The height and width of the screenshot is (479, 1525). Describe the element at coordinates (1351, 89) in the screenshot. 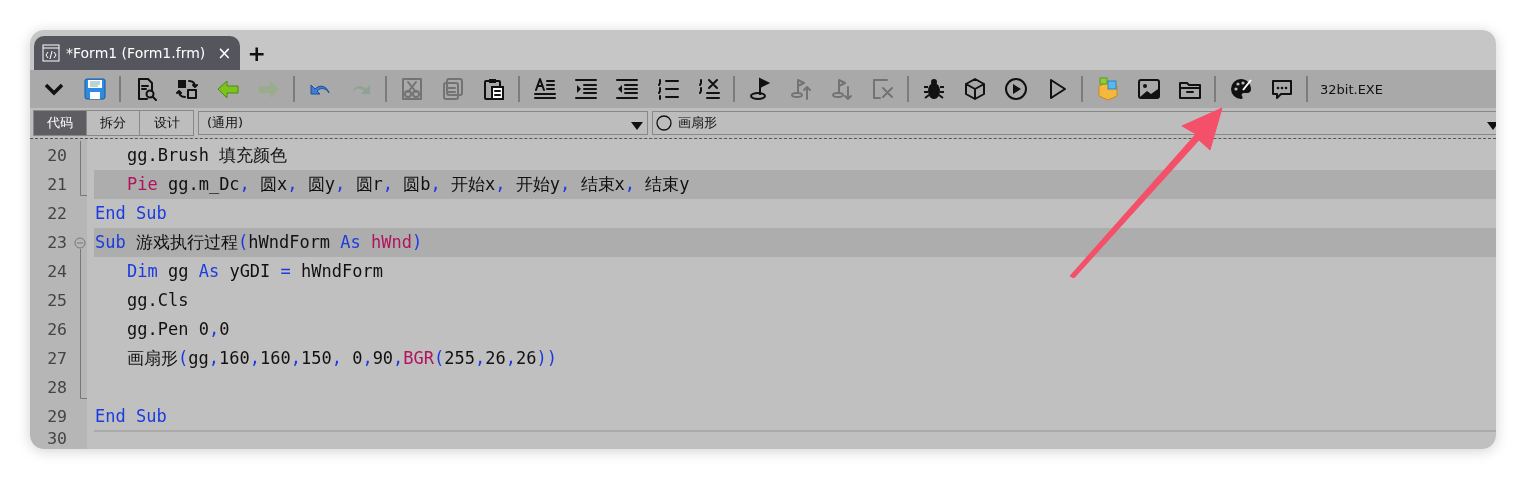

I see `build-target-label: 32bit.EXE` at that location.